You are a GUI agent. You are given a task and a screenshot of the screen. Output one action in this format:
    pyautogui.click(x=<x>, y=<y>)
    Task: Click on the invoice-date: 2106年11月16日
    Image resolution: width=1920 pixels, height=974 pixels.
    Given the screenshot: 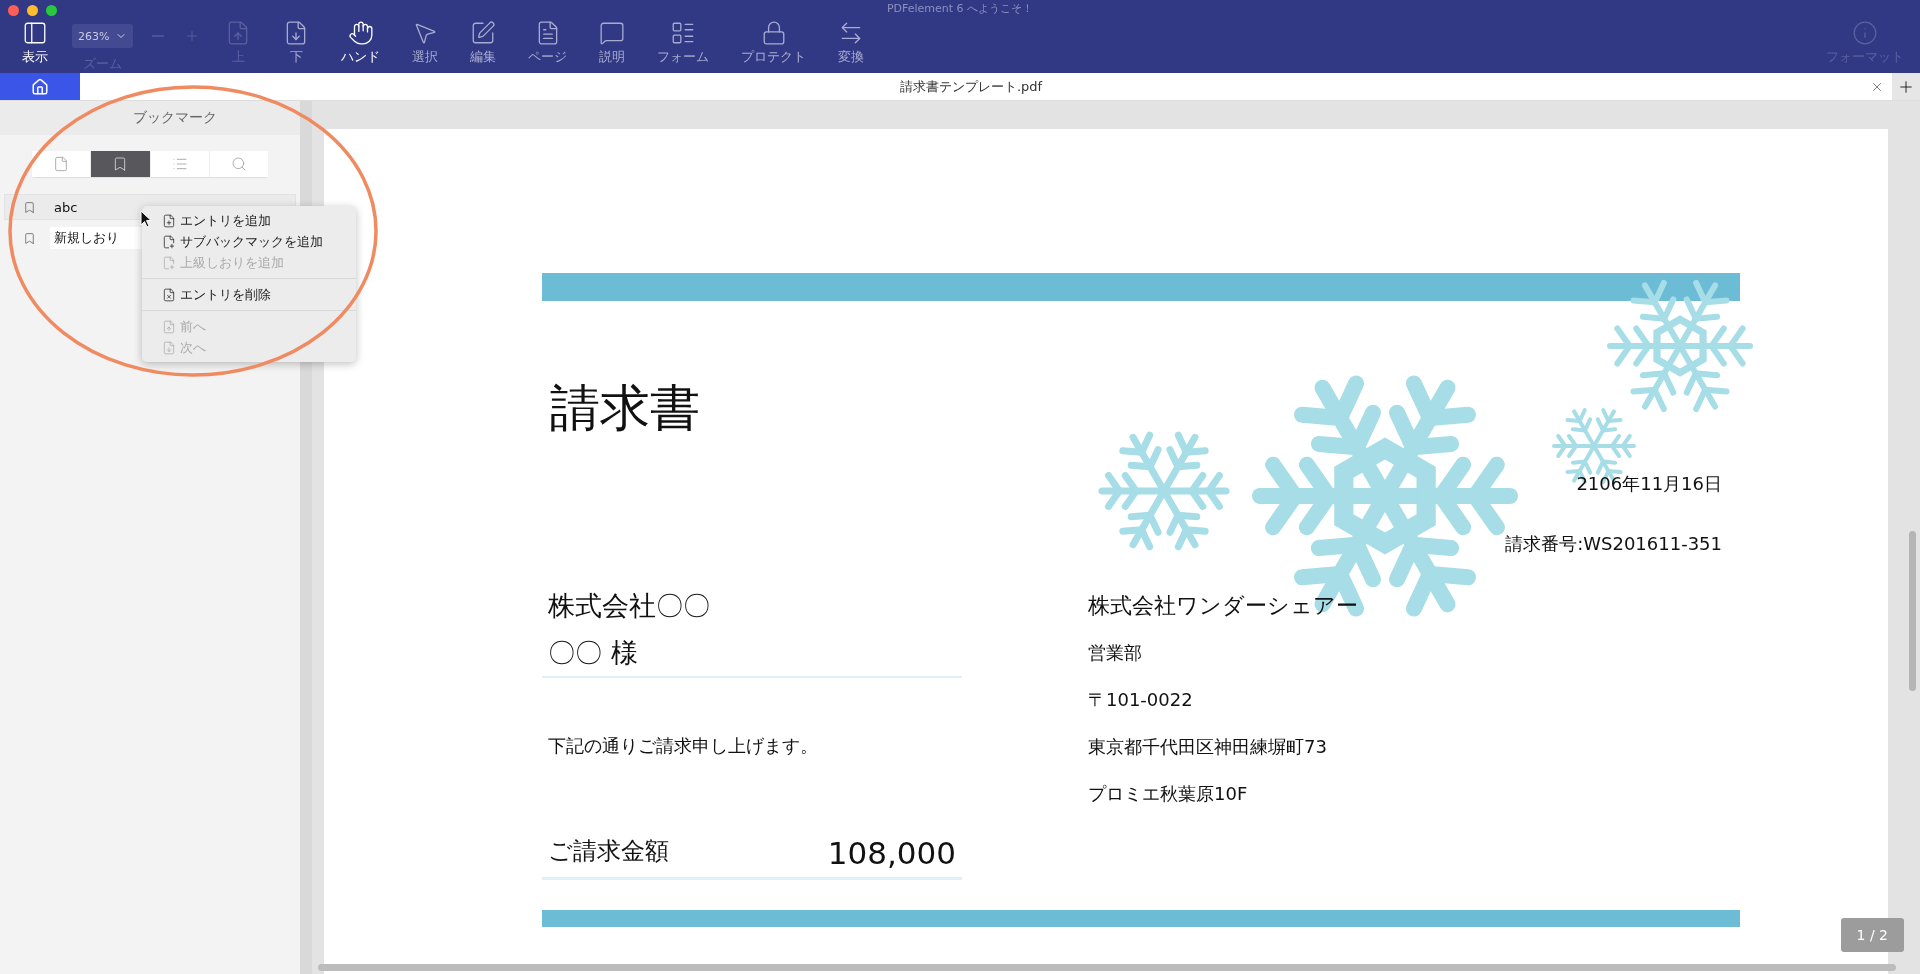 What is the action you would take?
    pyautogui.click(x=1649, y=484)
    